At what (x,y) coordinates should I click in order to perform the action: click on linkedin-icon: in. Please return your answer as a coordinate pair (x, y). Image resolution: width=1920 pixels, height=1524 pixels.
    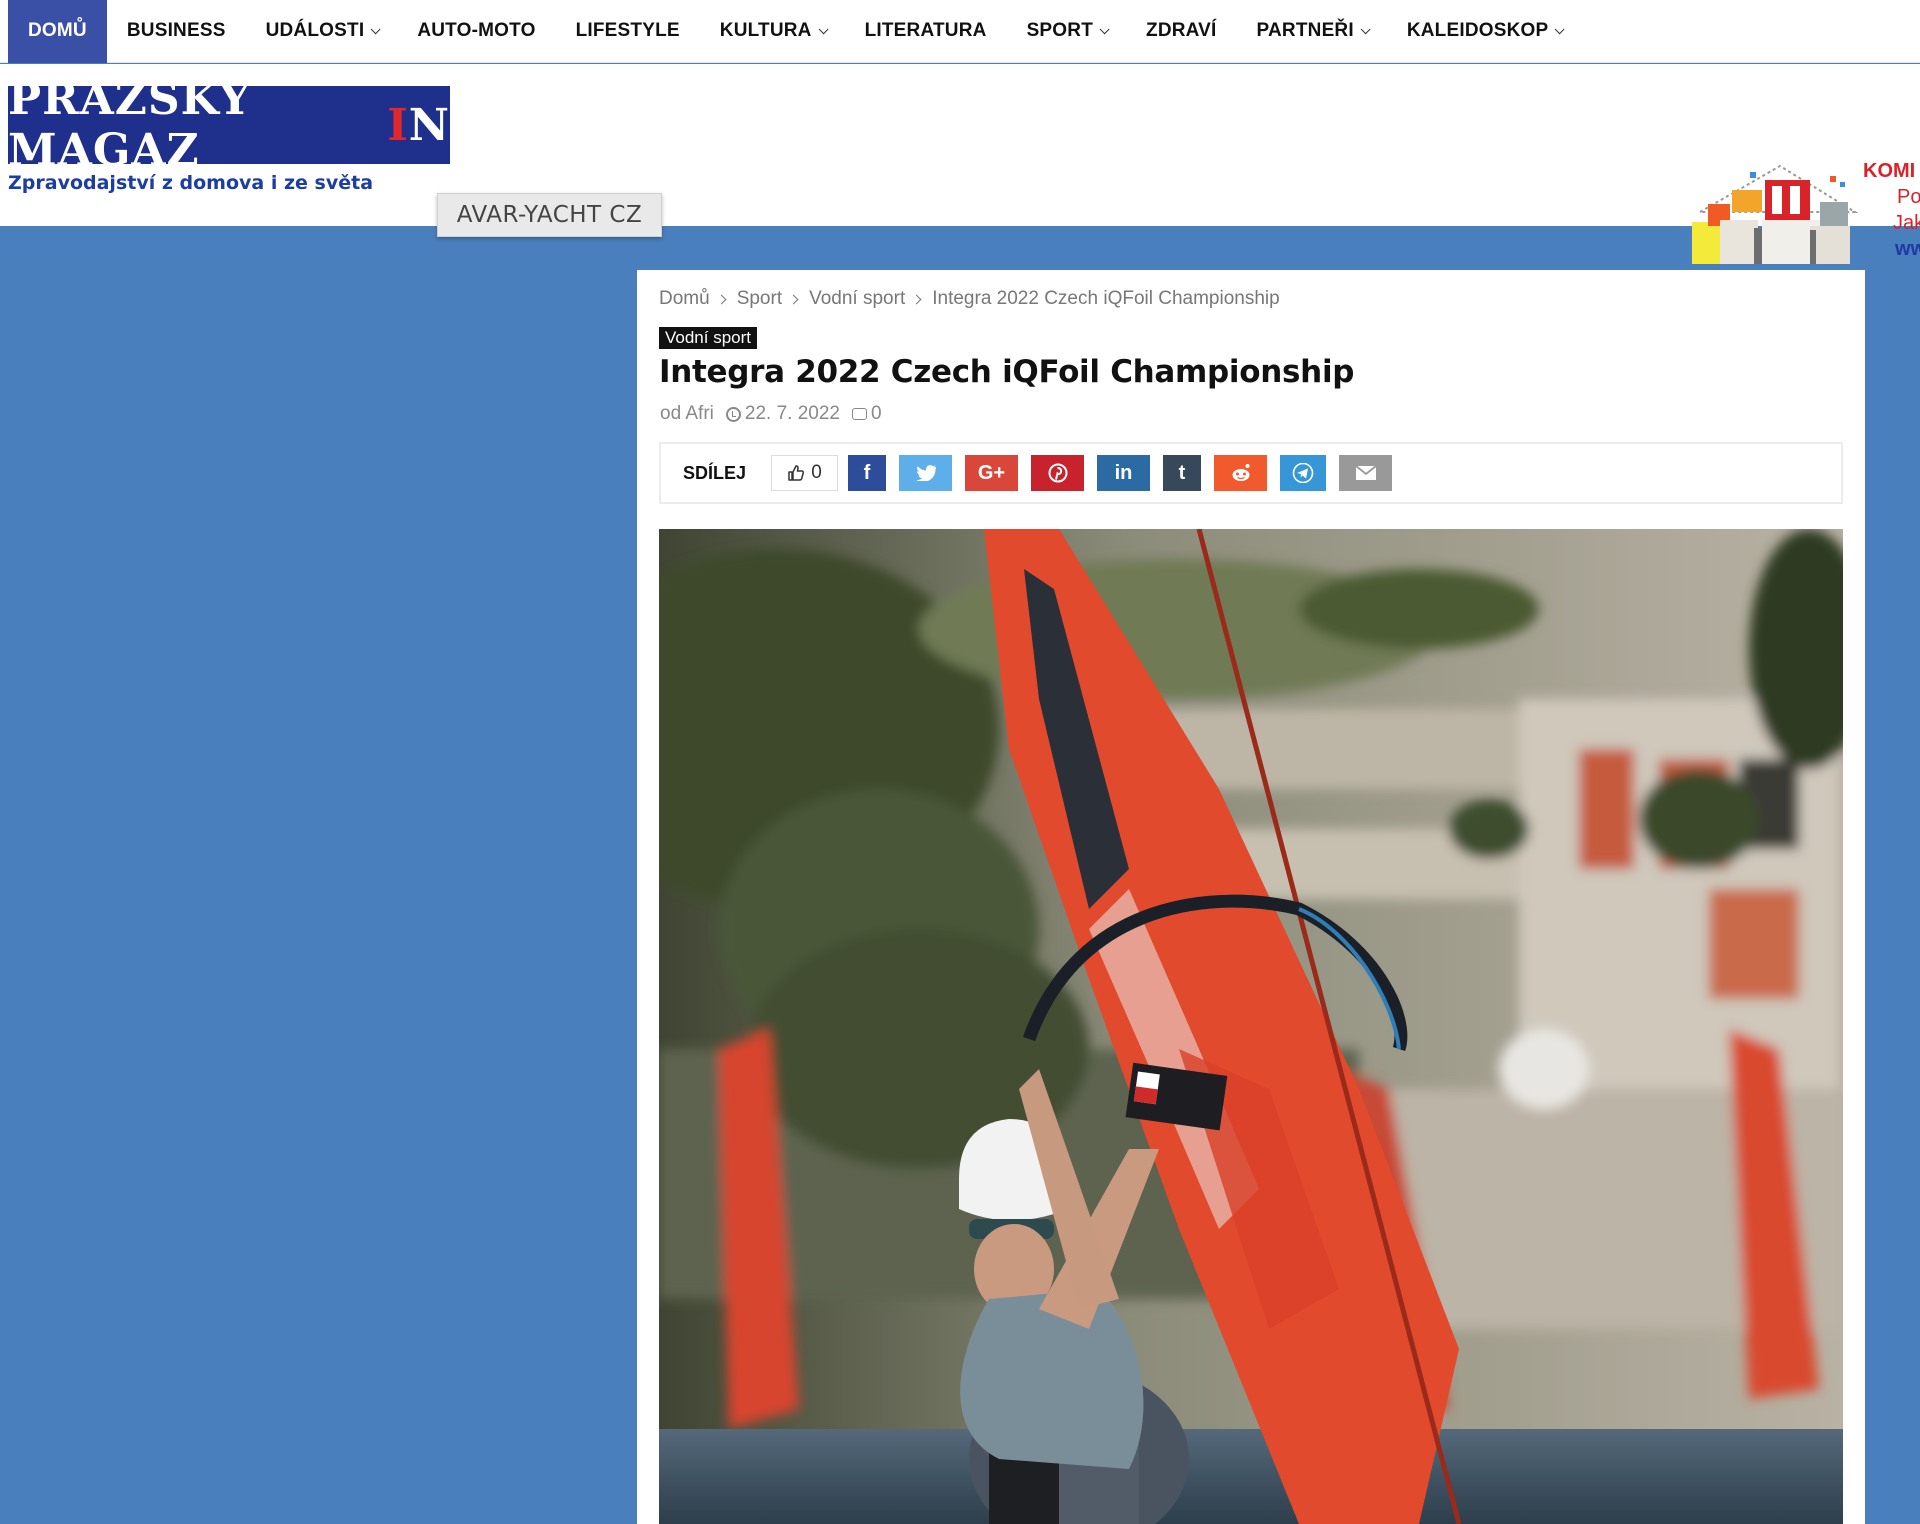
    Looking at the image, I should click on (1123, 472).